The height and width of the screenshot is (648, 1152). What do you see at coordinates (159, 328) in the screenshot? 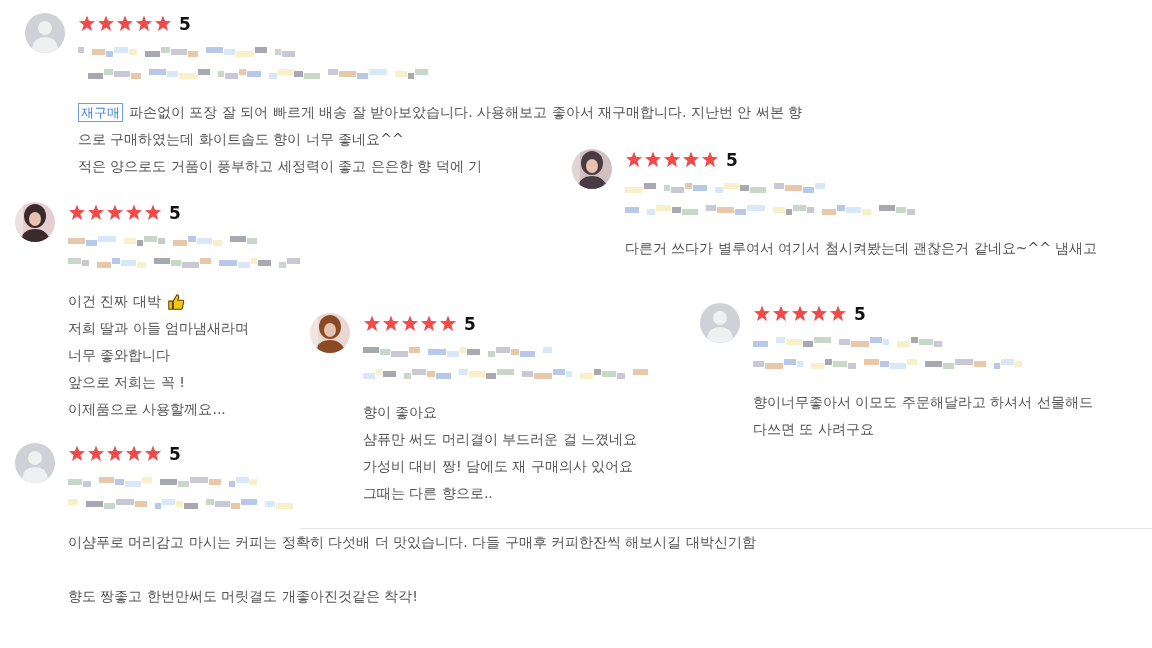
I see `review-text: 저희 딸과 아들 엄마냄새라며` at bounding box center [159, 328].